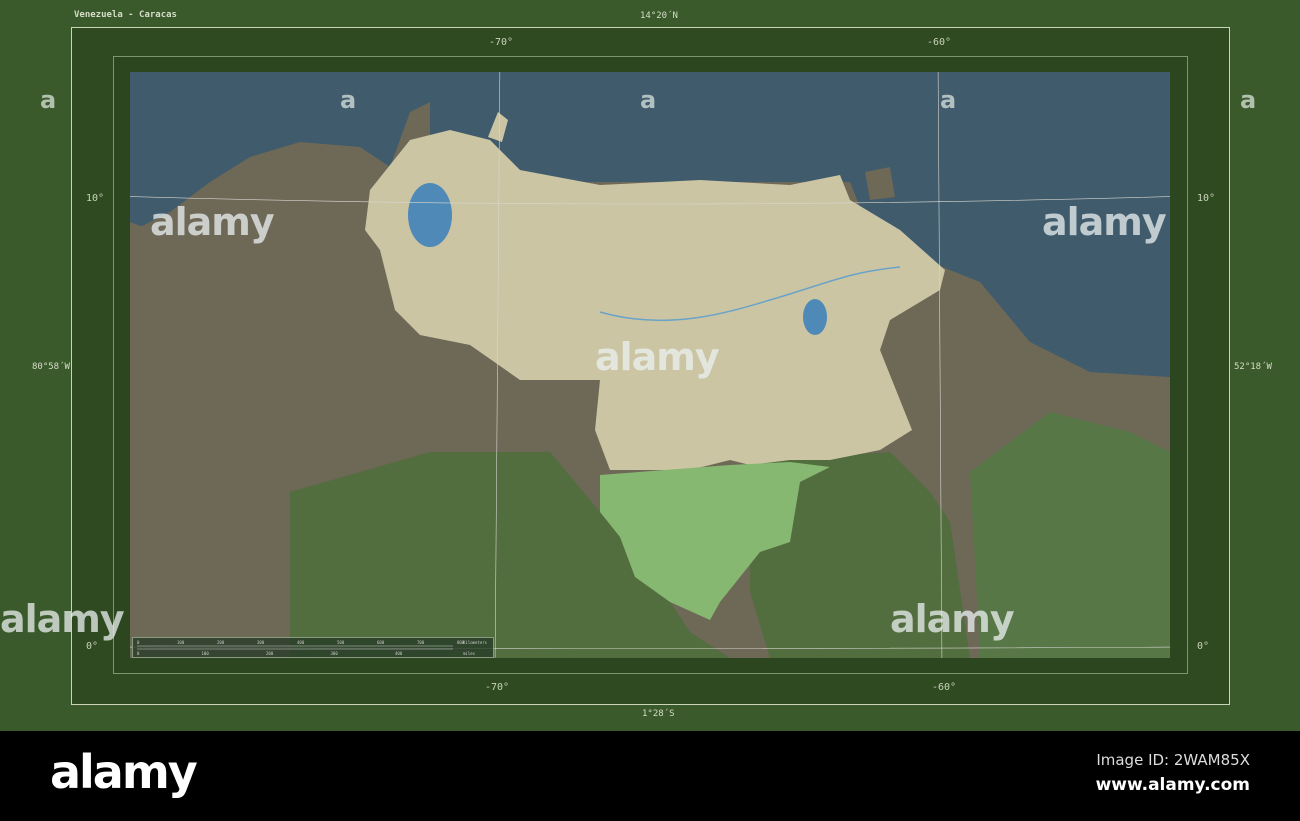  Describe the element at coordinates (815, 317) in the screenshot. I see `guri-reservoir` at that location.